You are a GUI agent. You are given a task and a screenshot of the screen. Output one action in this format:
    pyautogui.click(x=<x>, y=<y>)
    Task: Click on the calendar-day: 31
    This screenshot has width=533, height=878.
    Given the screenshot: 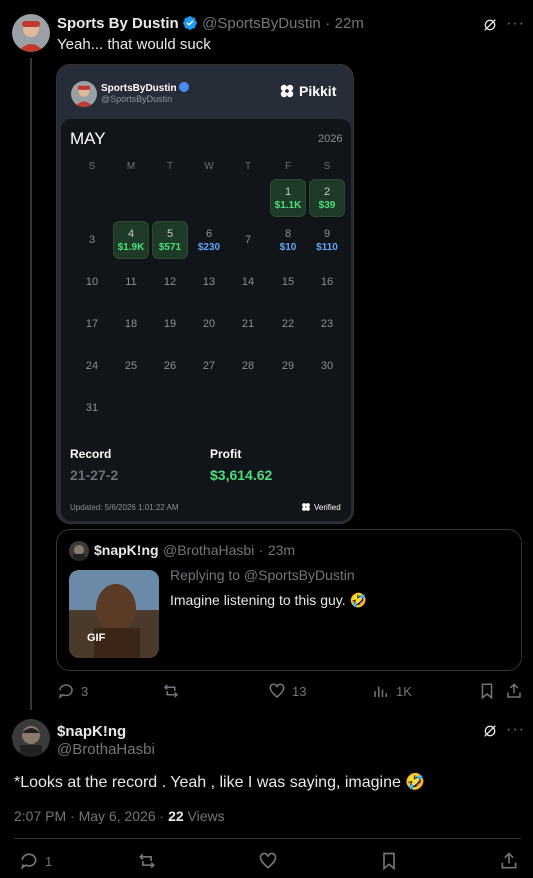 What is the action you would take?
    pyautogui.click(x=92, y=408)
    